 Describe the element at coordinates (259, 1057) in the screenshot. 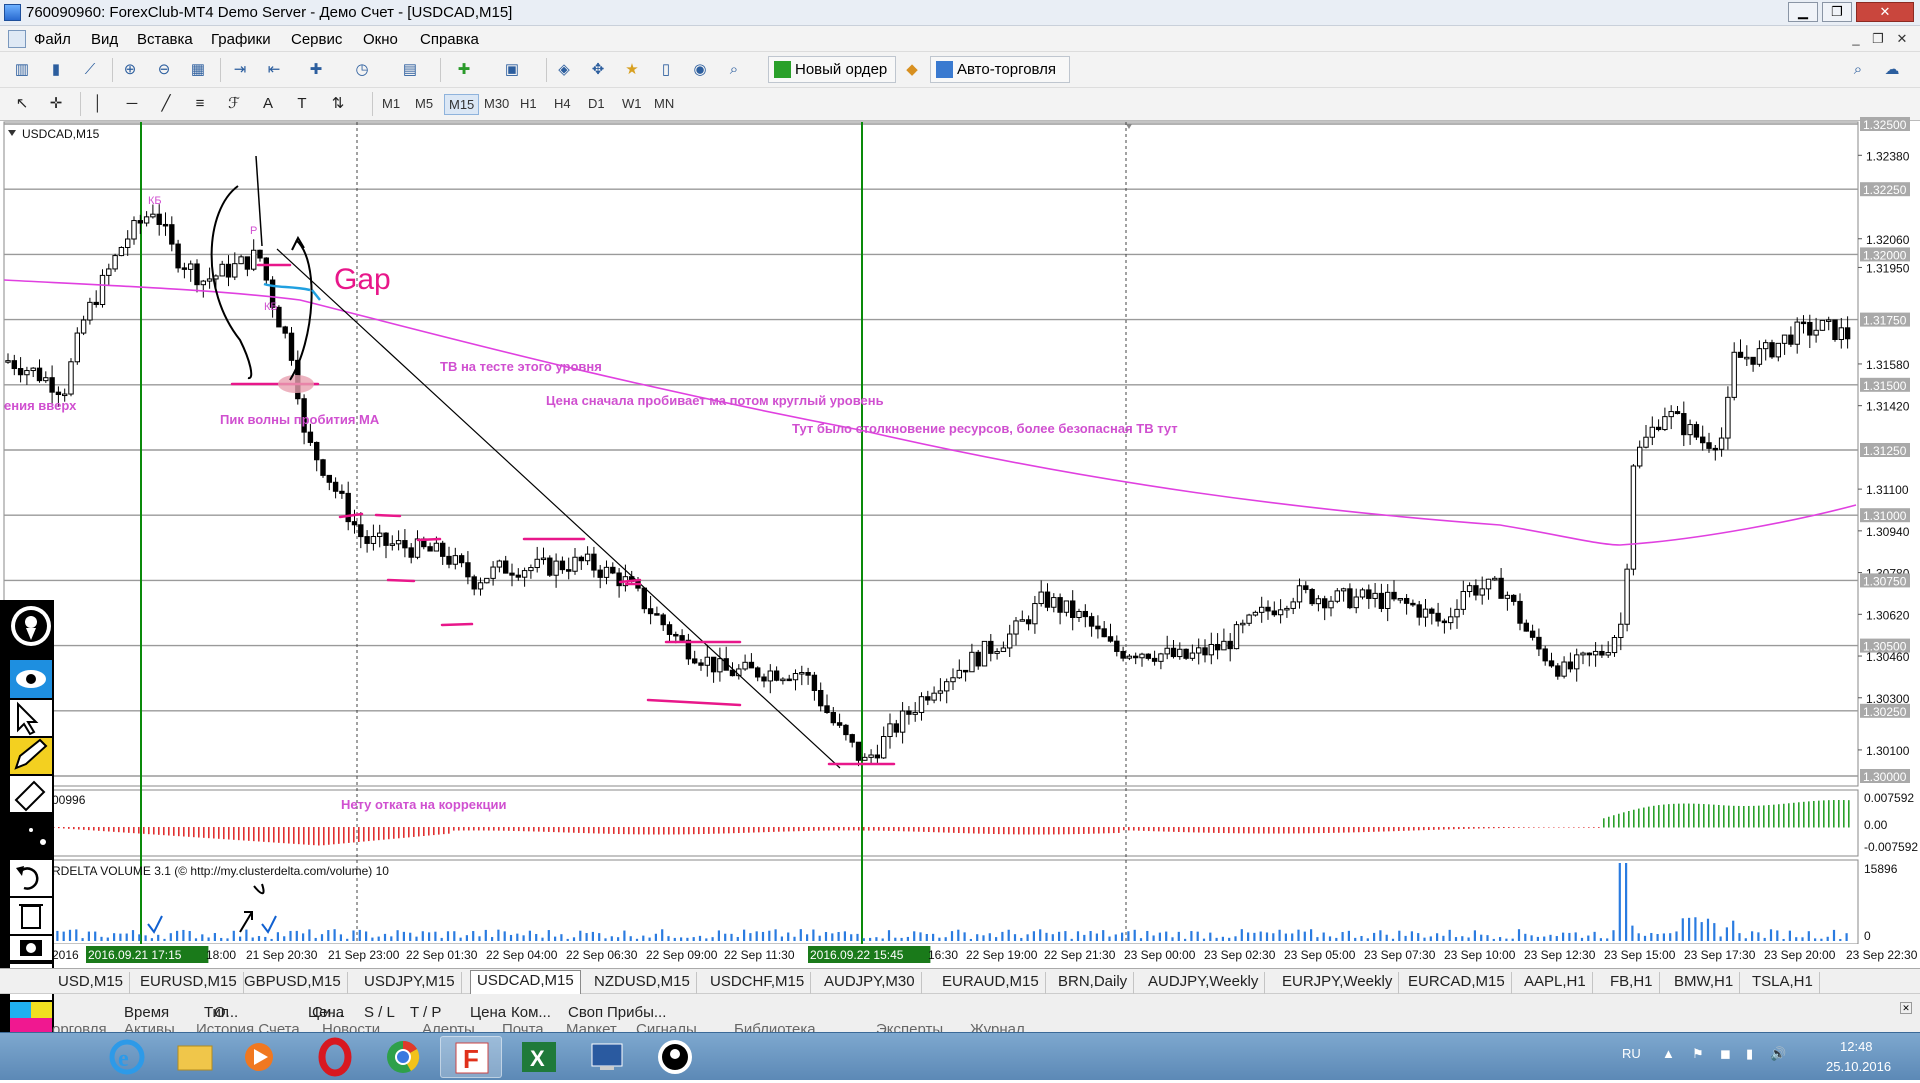

I see `taskbar-media-player-icon` at that location.